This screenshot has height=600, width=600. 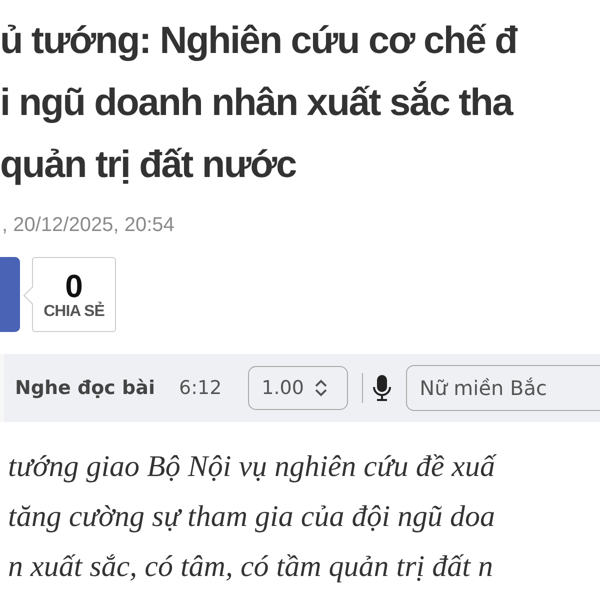 What do you see at coordinates (148, 165) in the screenshot?
I see `headline-line: quản trị đất nước` at bounding box center [148, 165].